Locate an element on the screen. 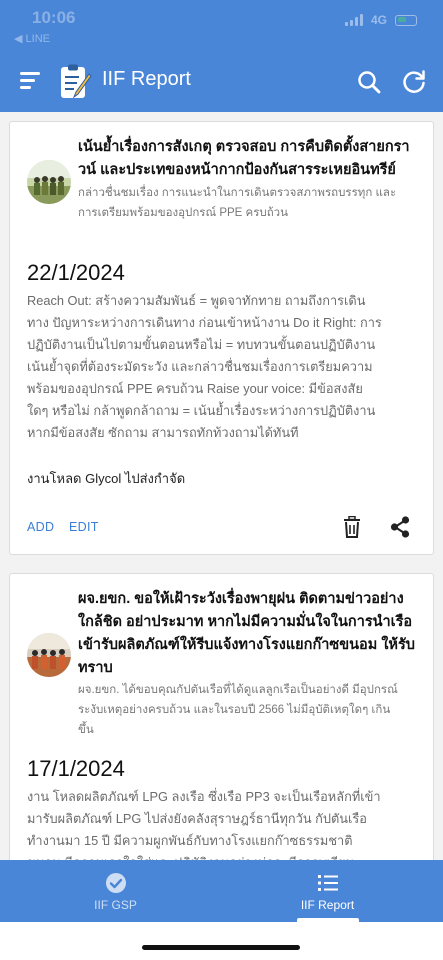  app-bar: IIF Report is located at coordinates (221, 81).